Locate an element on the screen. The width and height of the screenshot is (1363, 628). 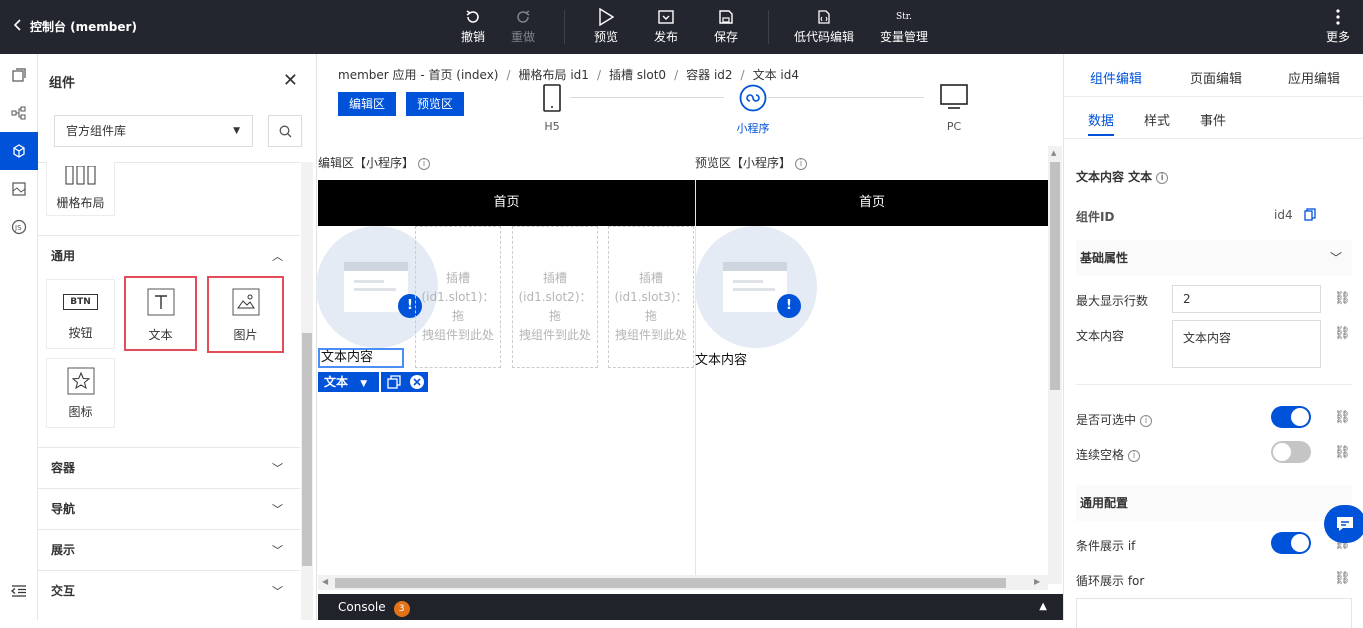
device-label: 小程序 is located at coordinates (753, 128).